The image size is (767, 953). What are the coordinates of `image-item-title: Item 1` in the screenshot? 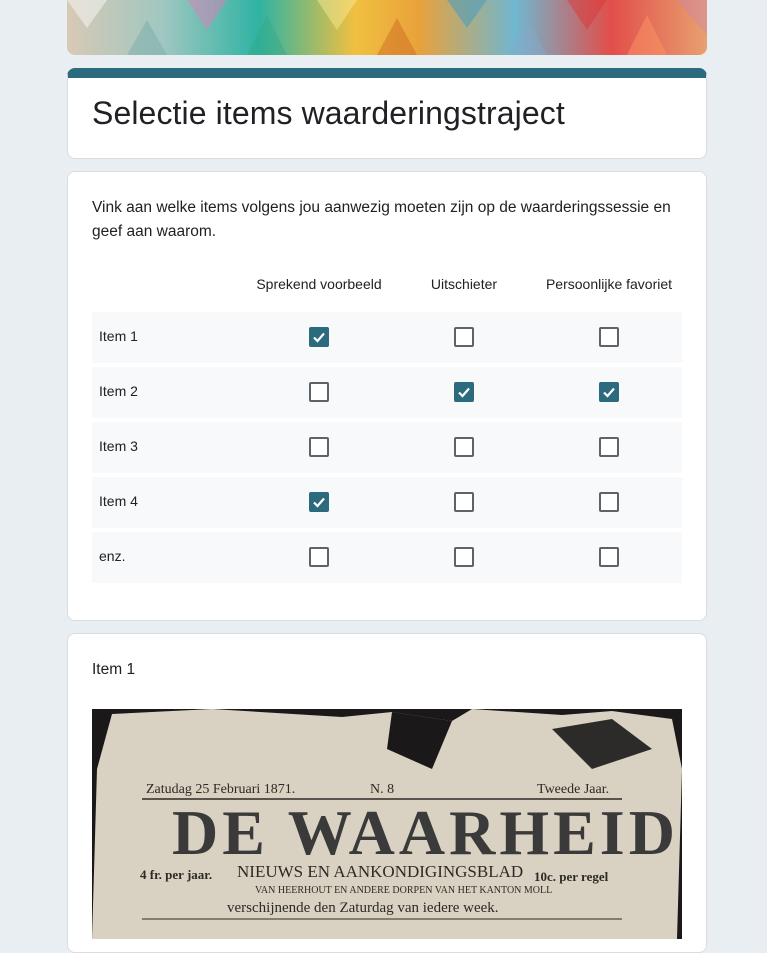 It's located at (114, 669).